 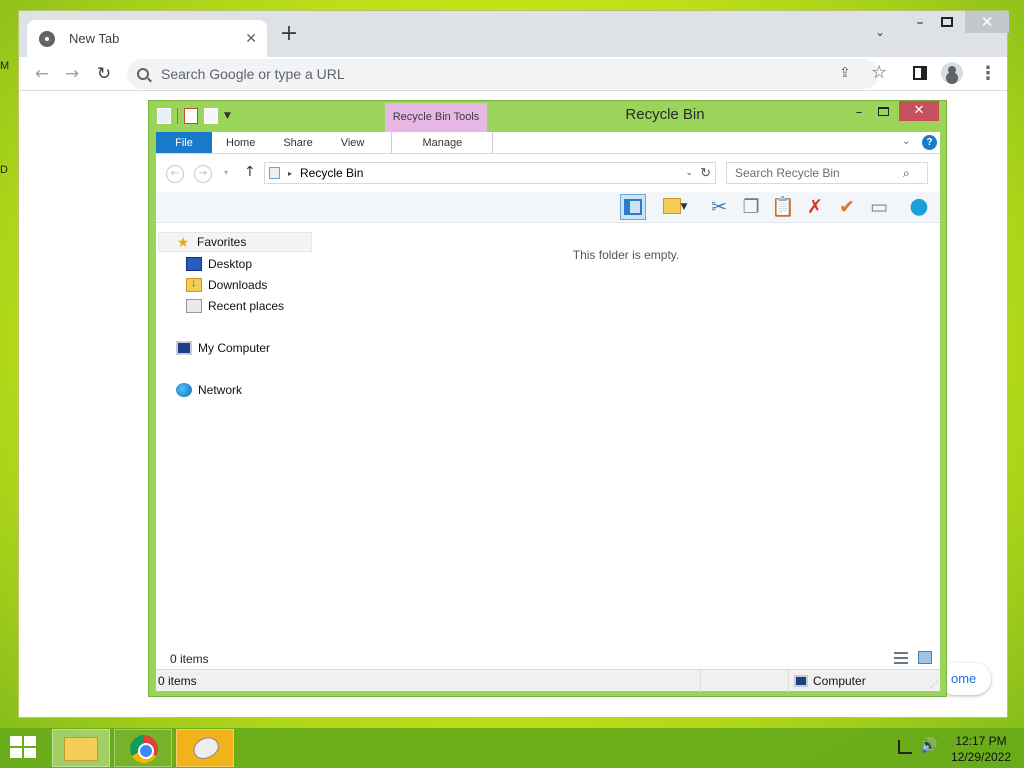 What do you see at coordinates (230, 264) in the screenshot?
I see `sidebar-item-label: Desktop` at bounding box center [230, 264].